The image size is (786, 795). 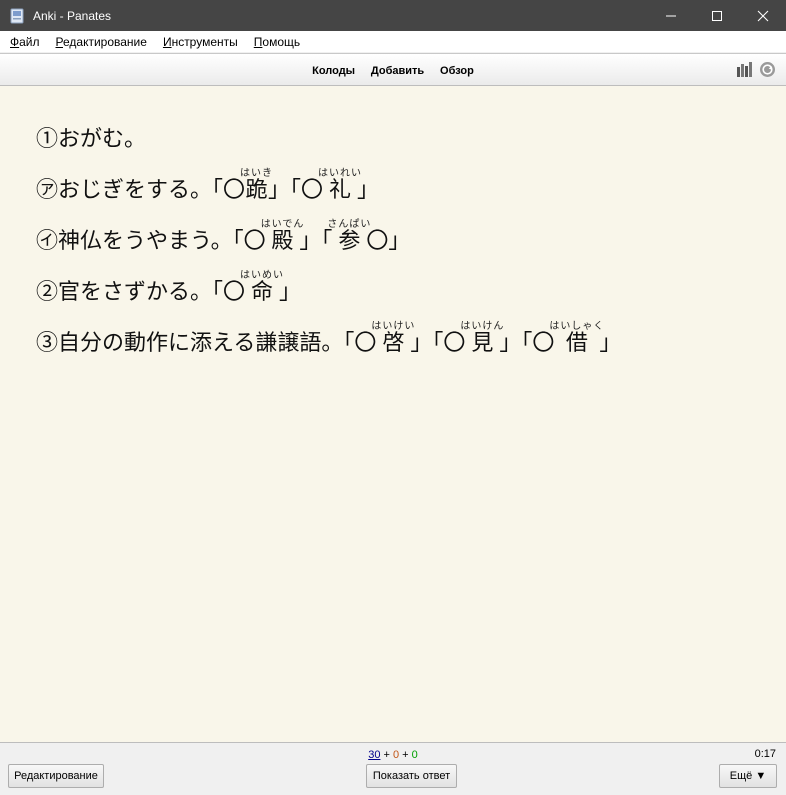 What do you see at coordinates (397, 71) in the screenshot?
I see `add-link: Добавить` at bounding box center [397, 71].